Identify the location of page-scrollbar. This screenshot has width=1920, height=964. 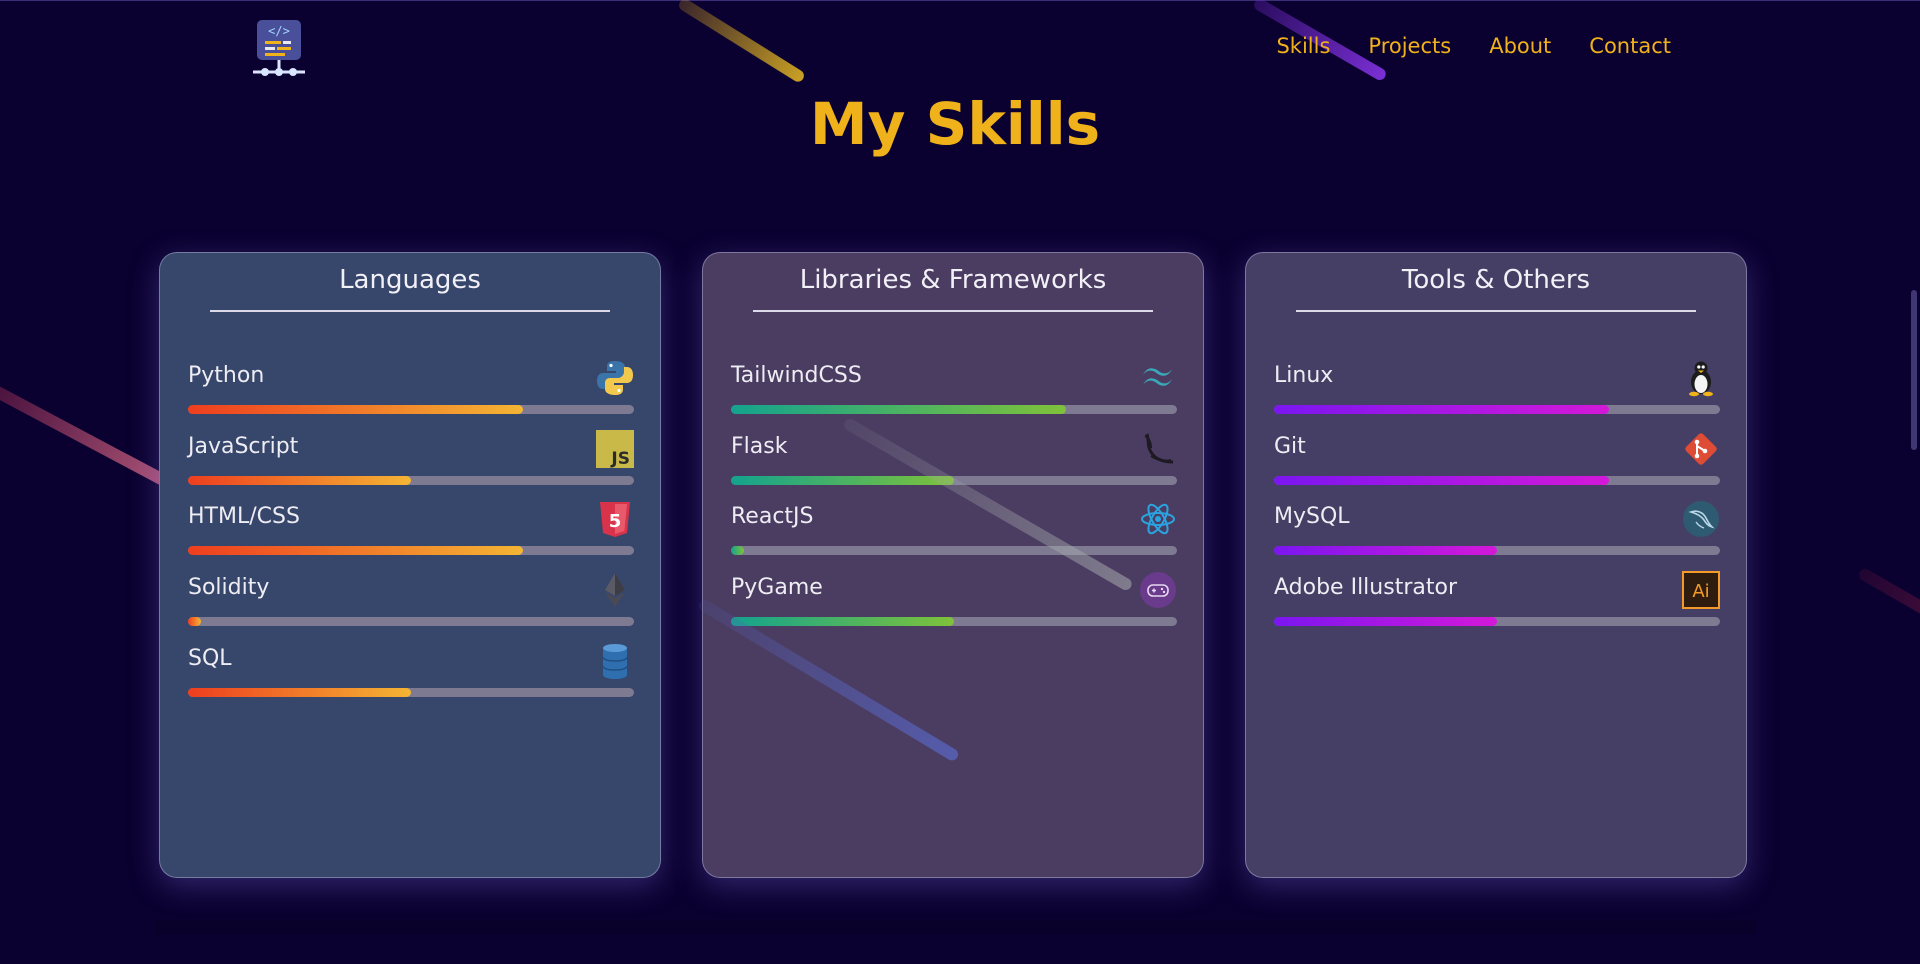
(1914, 370).